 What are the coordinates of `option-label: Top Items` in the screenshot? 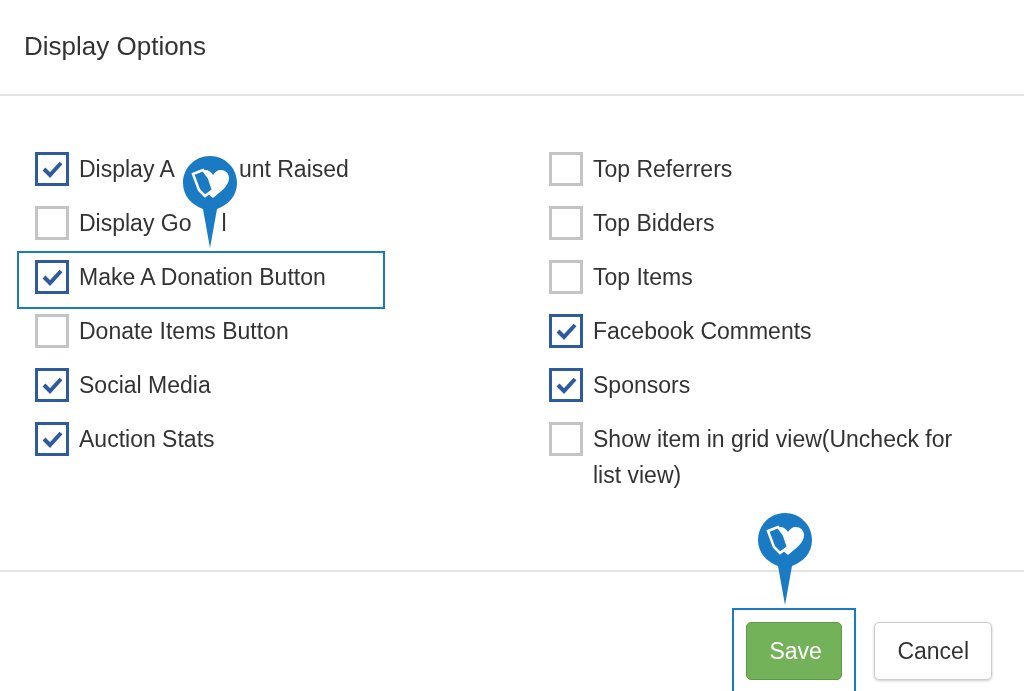 It's located at (643, 277).